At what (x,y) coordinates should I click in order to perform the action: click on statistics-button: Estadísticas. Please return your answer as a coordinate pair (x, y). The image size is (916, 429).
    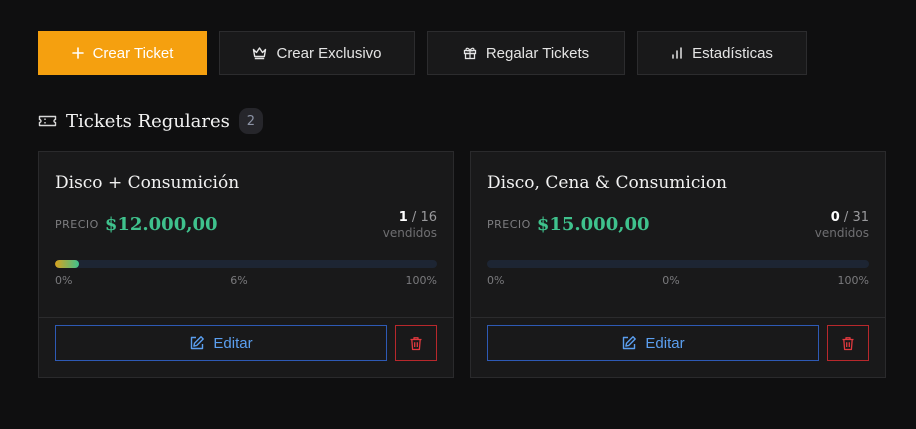
    Looking at the image, I should click on (722, 53).